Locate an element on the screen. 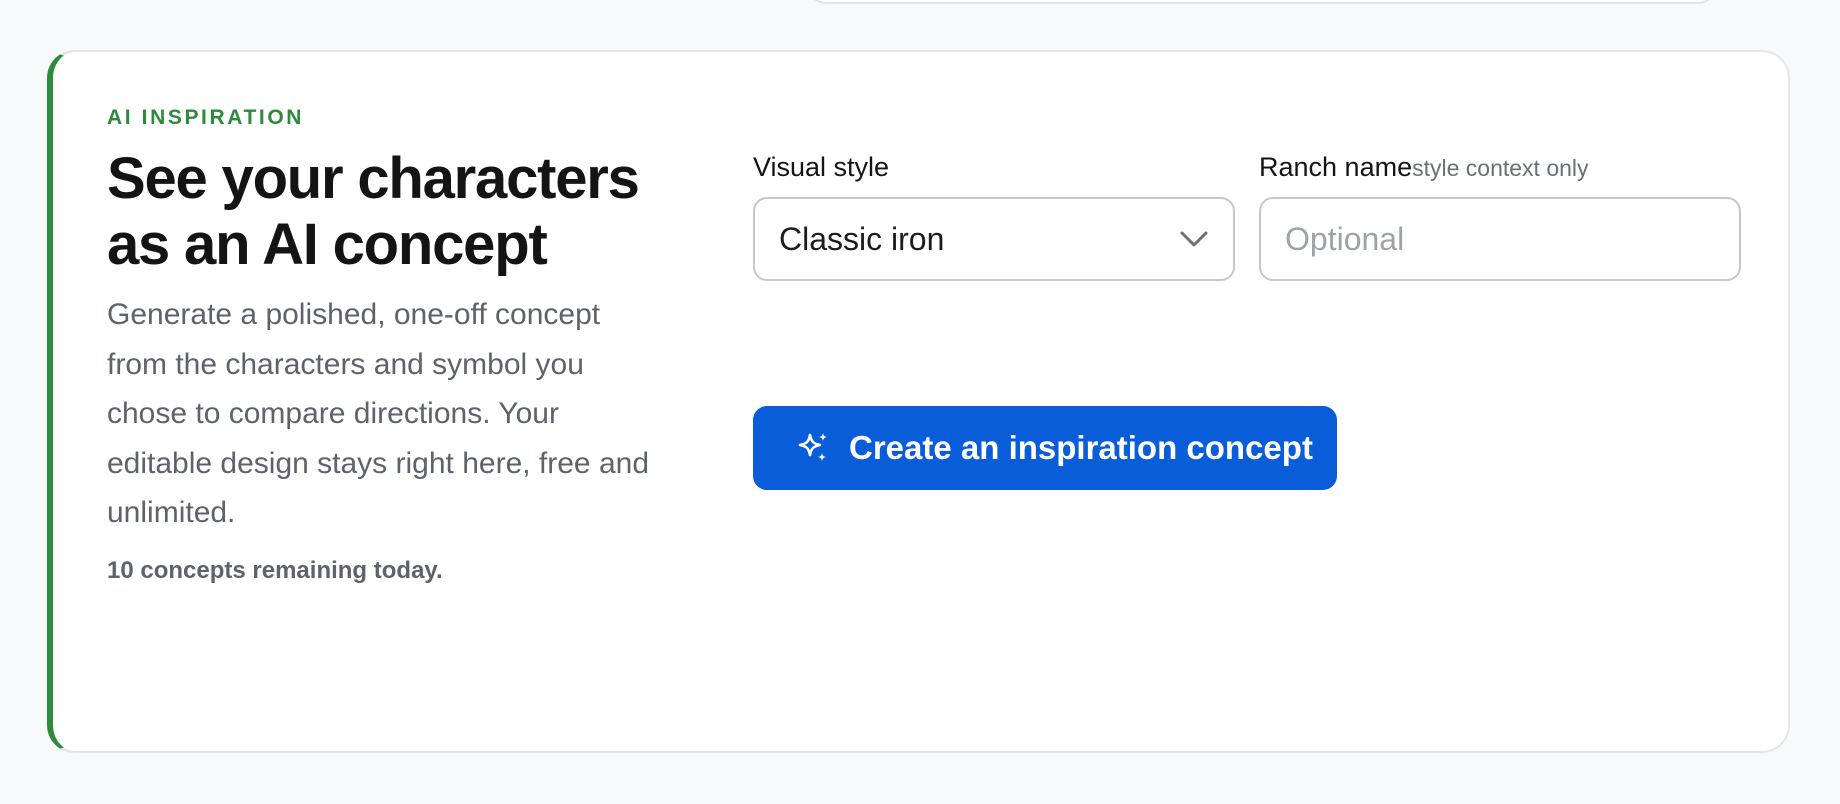  visual-style-select: Classic iron is located at coordinates (994, 239).